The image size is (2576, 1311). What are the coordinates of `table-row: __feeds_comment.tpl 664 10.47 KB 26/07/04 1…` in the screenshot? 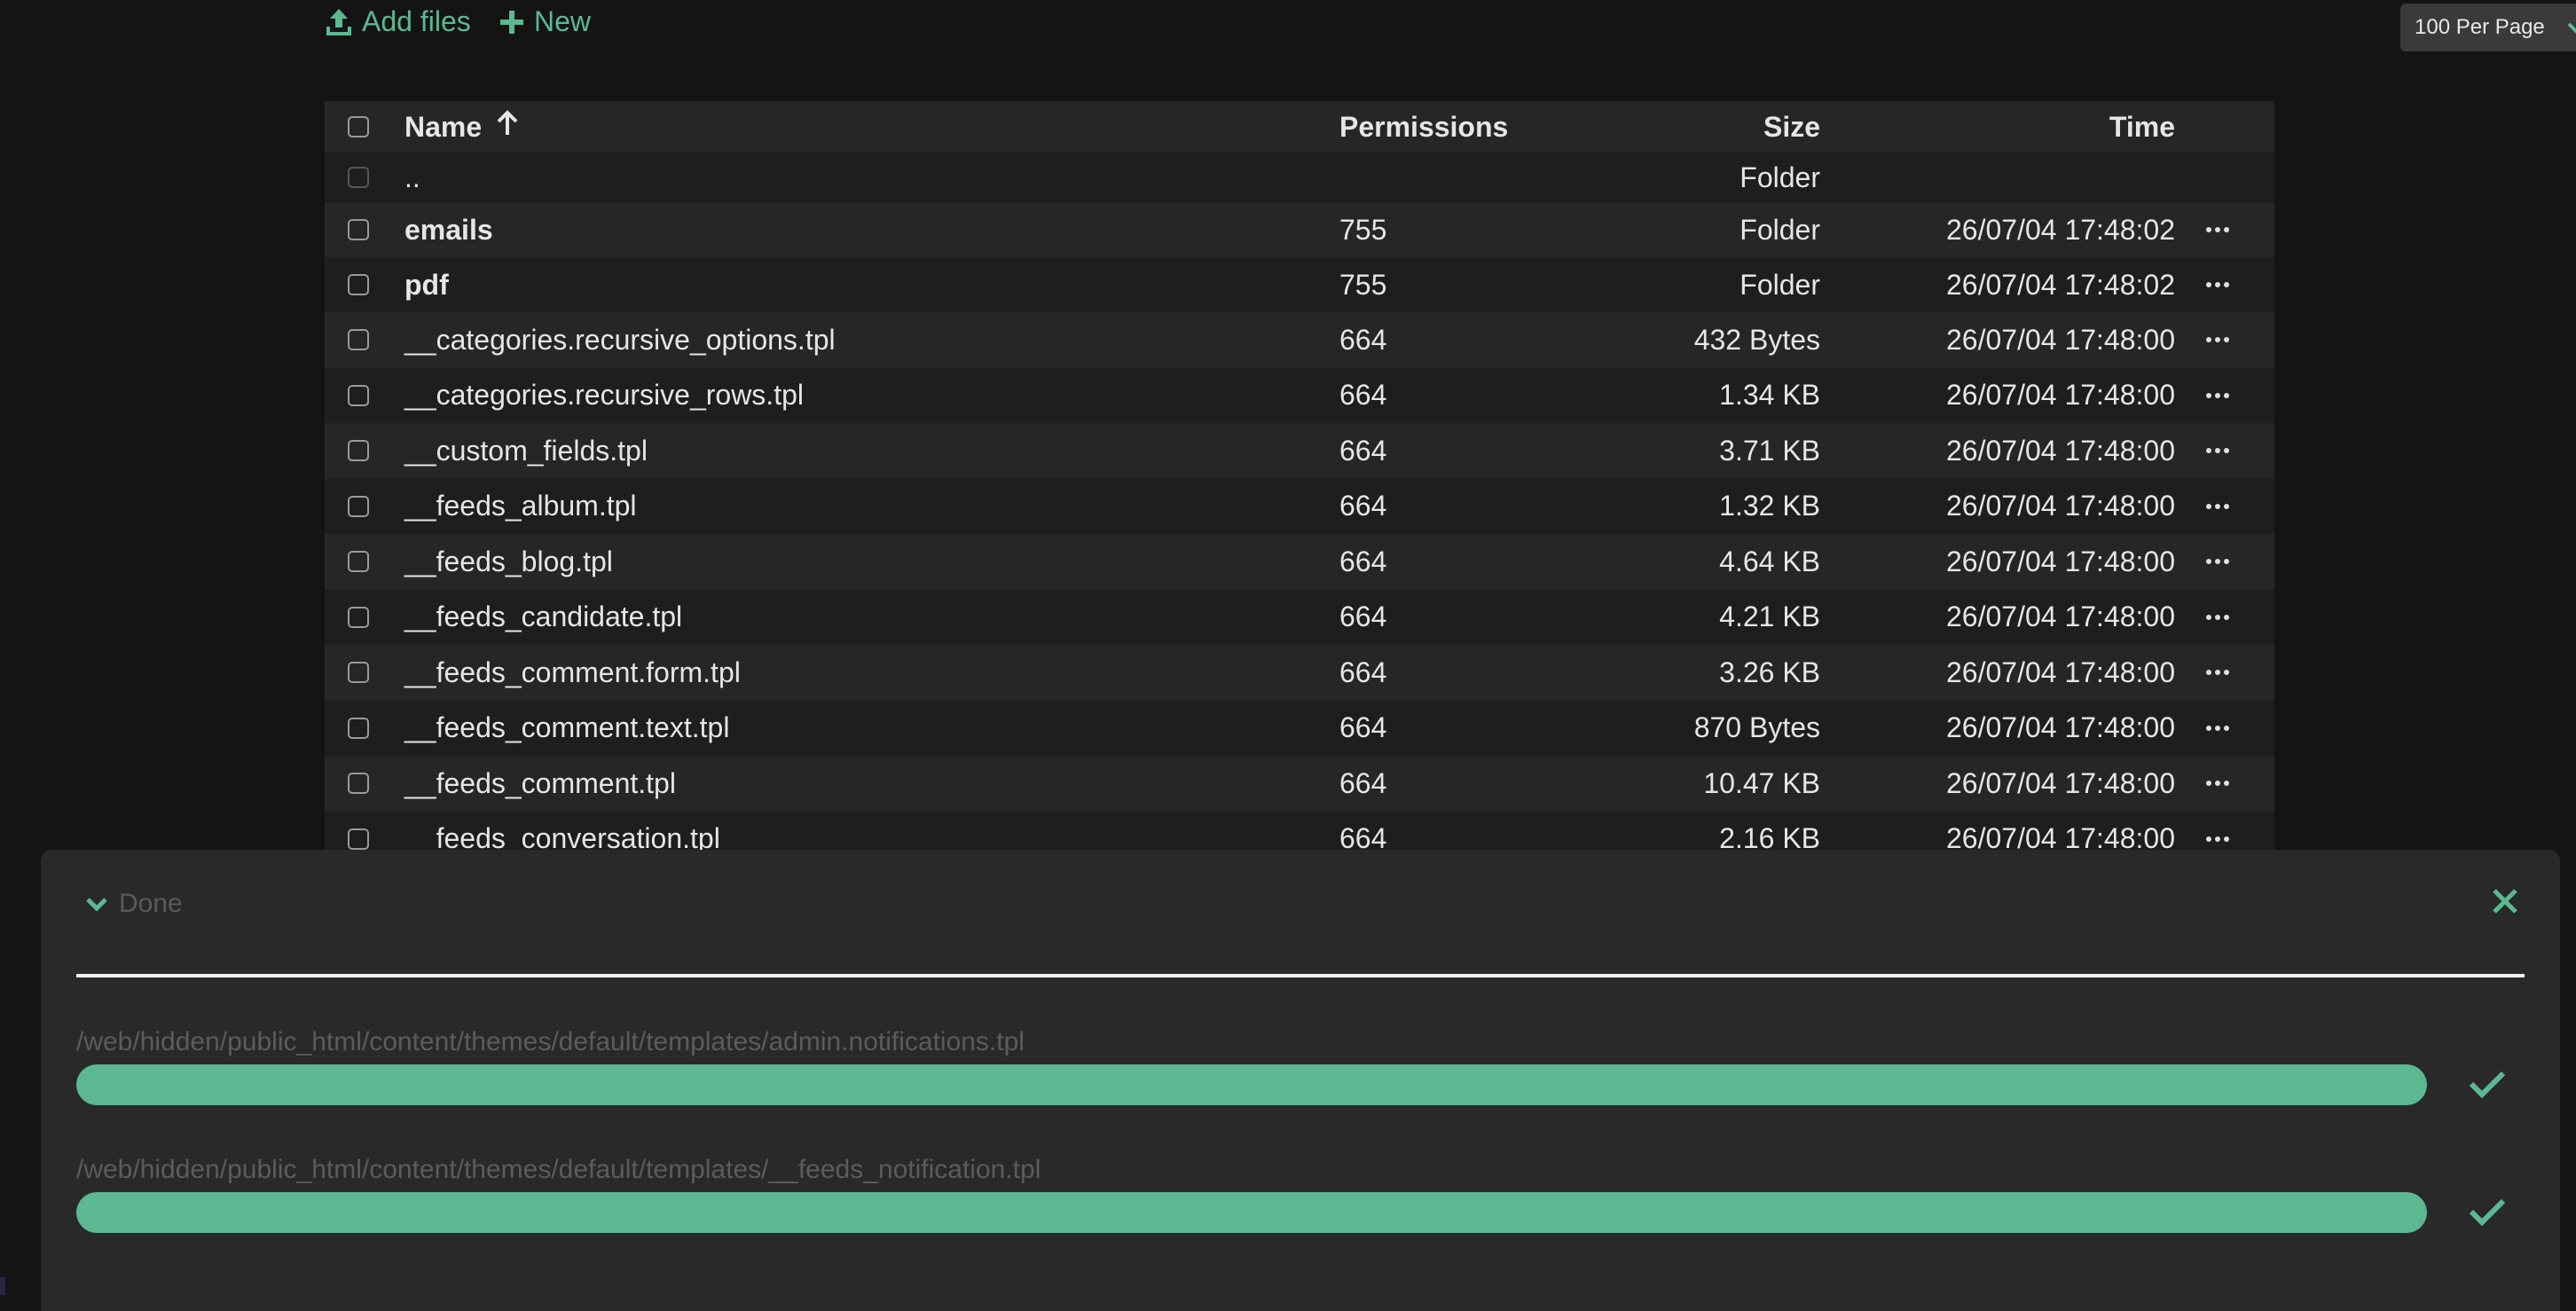 It's located at (1299, 784).